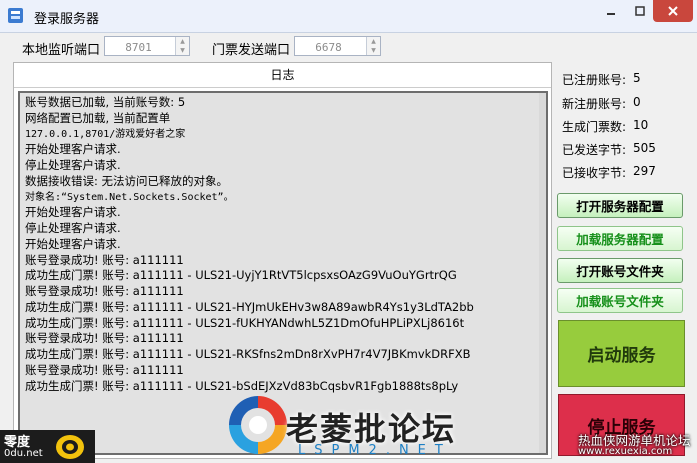 The width and height of the screenshot is (697, 463). I want to click on close-button, so click(673, 11).